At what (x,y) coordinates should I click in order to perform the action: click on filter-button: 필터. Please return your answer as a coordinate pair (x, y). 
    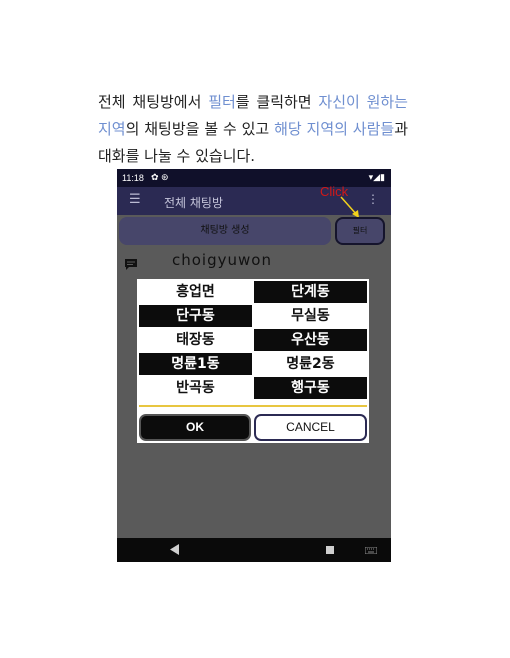
    Looking at the image, I should click on (360, 231).